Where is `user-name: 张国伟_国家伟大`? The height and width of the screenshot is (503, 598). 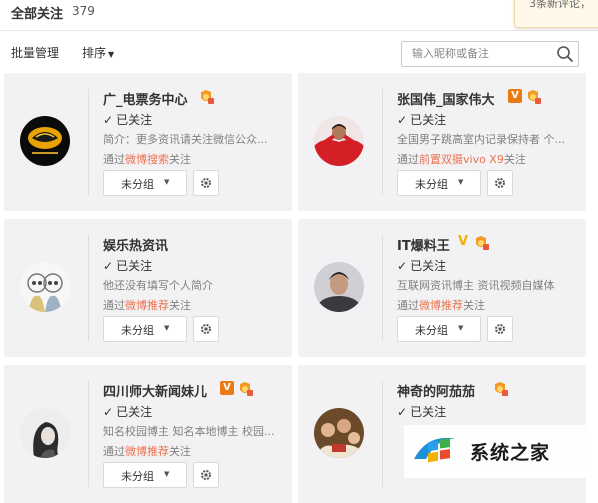 user-name: 张国伟_国家伟大 is located at coordinates (446, 98).